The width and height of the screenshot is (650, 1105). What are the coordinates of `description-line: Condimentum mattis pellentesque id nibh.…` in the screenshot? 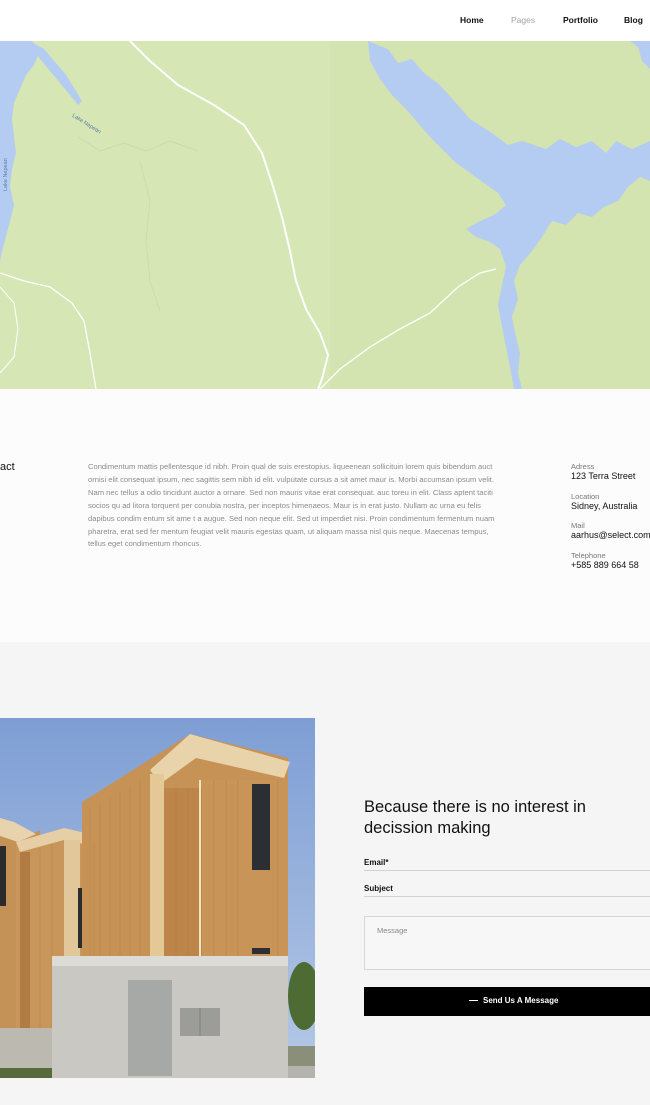 It's located at (290, 466).